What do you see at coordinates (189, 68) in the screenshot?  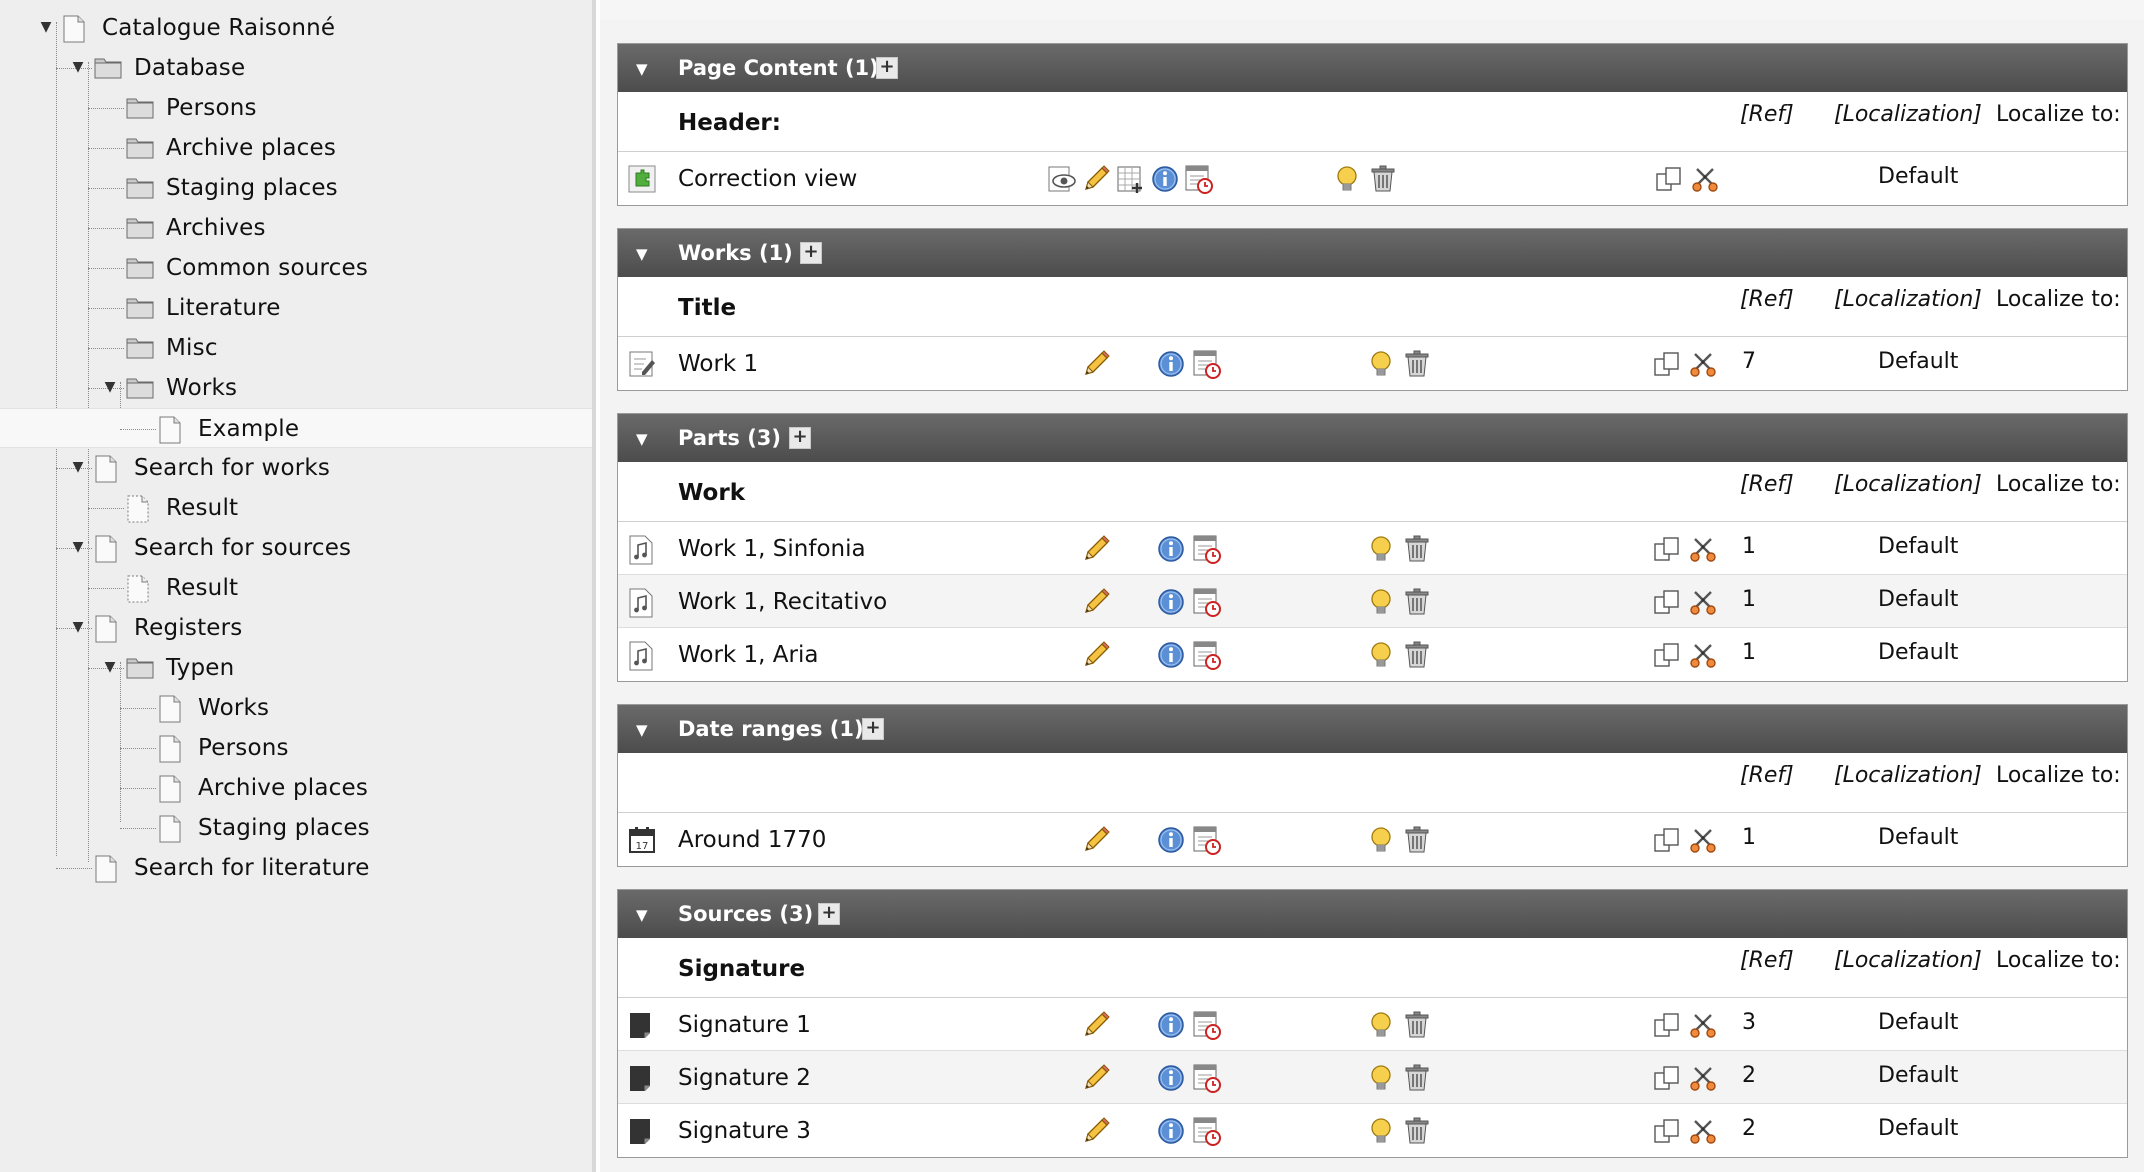 I see `tree-node-label: Database` at bounding box center [189, 68].